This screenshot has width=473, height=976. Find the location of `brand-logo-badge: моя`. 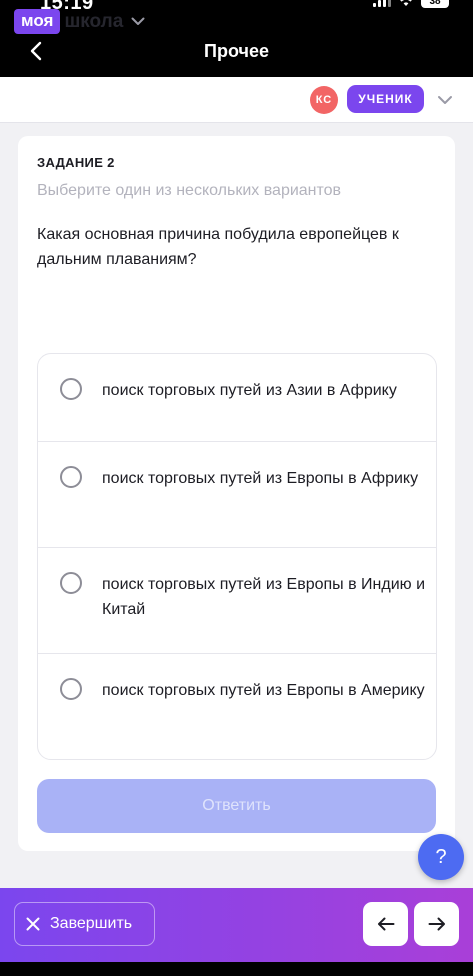

brand-logo-badge: моя is located at coordinates (37, 21).